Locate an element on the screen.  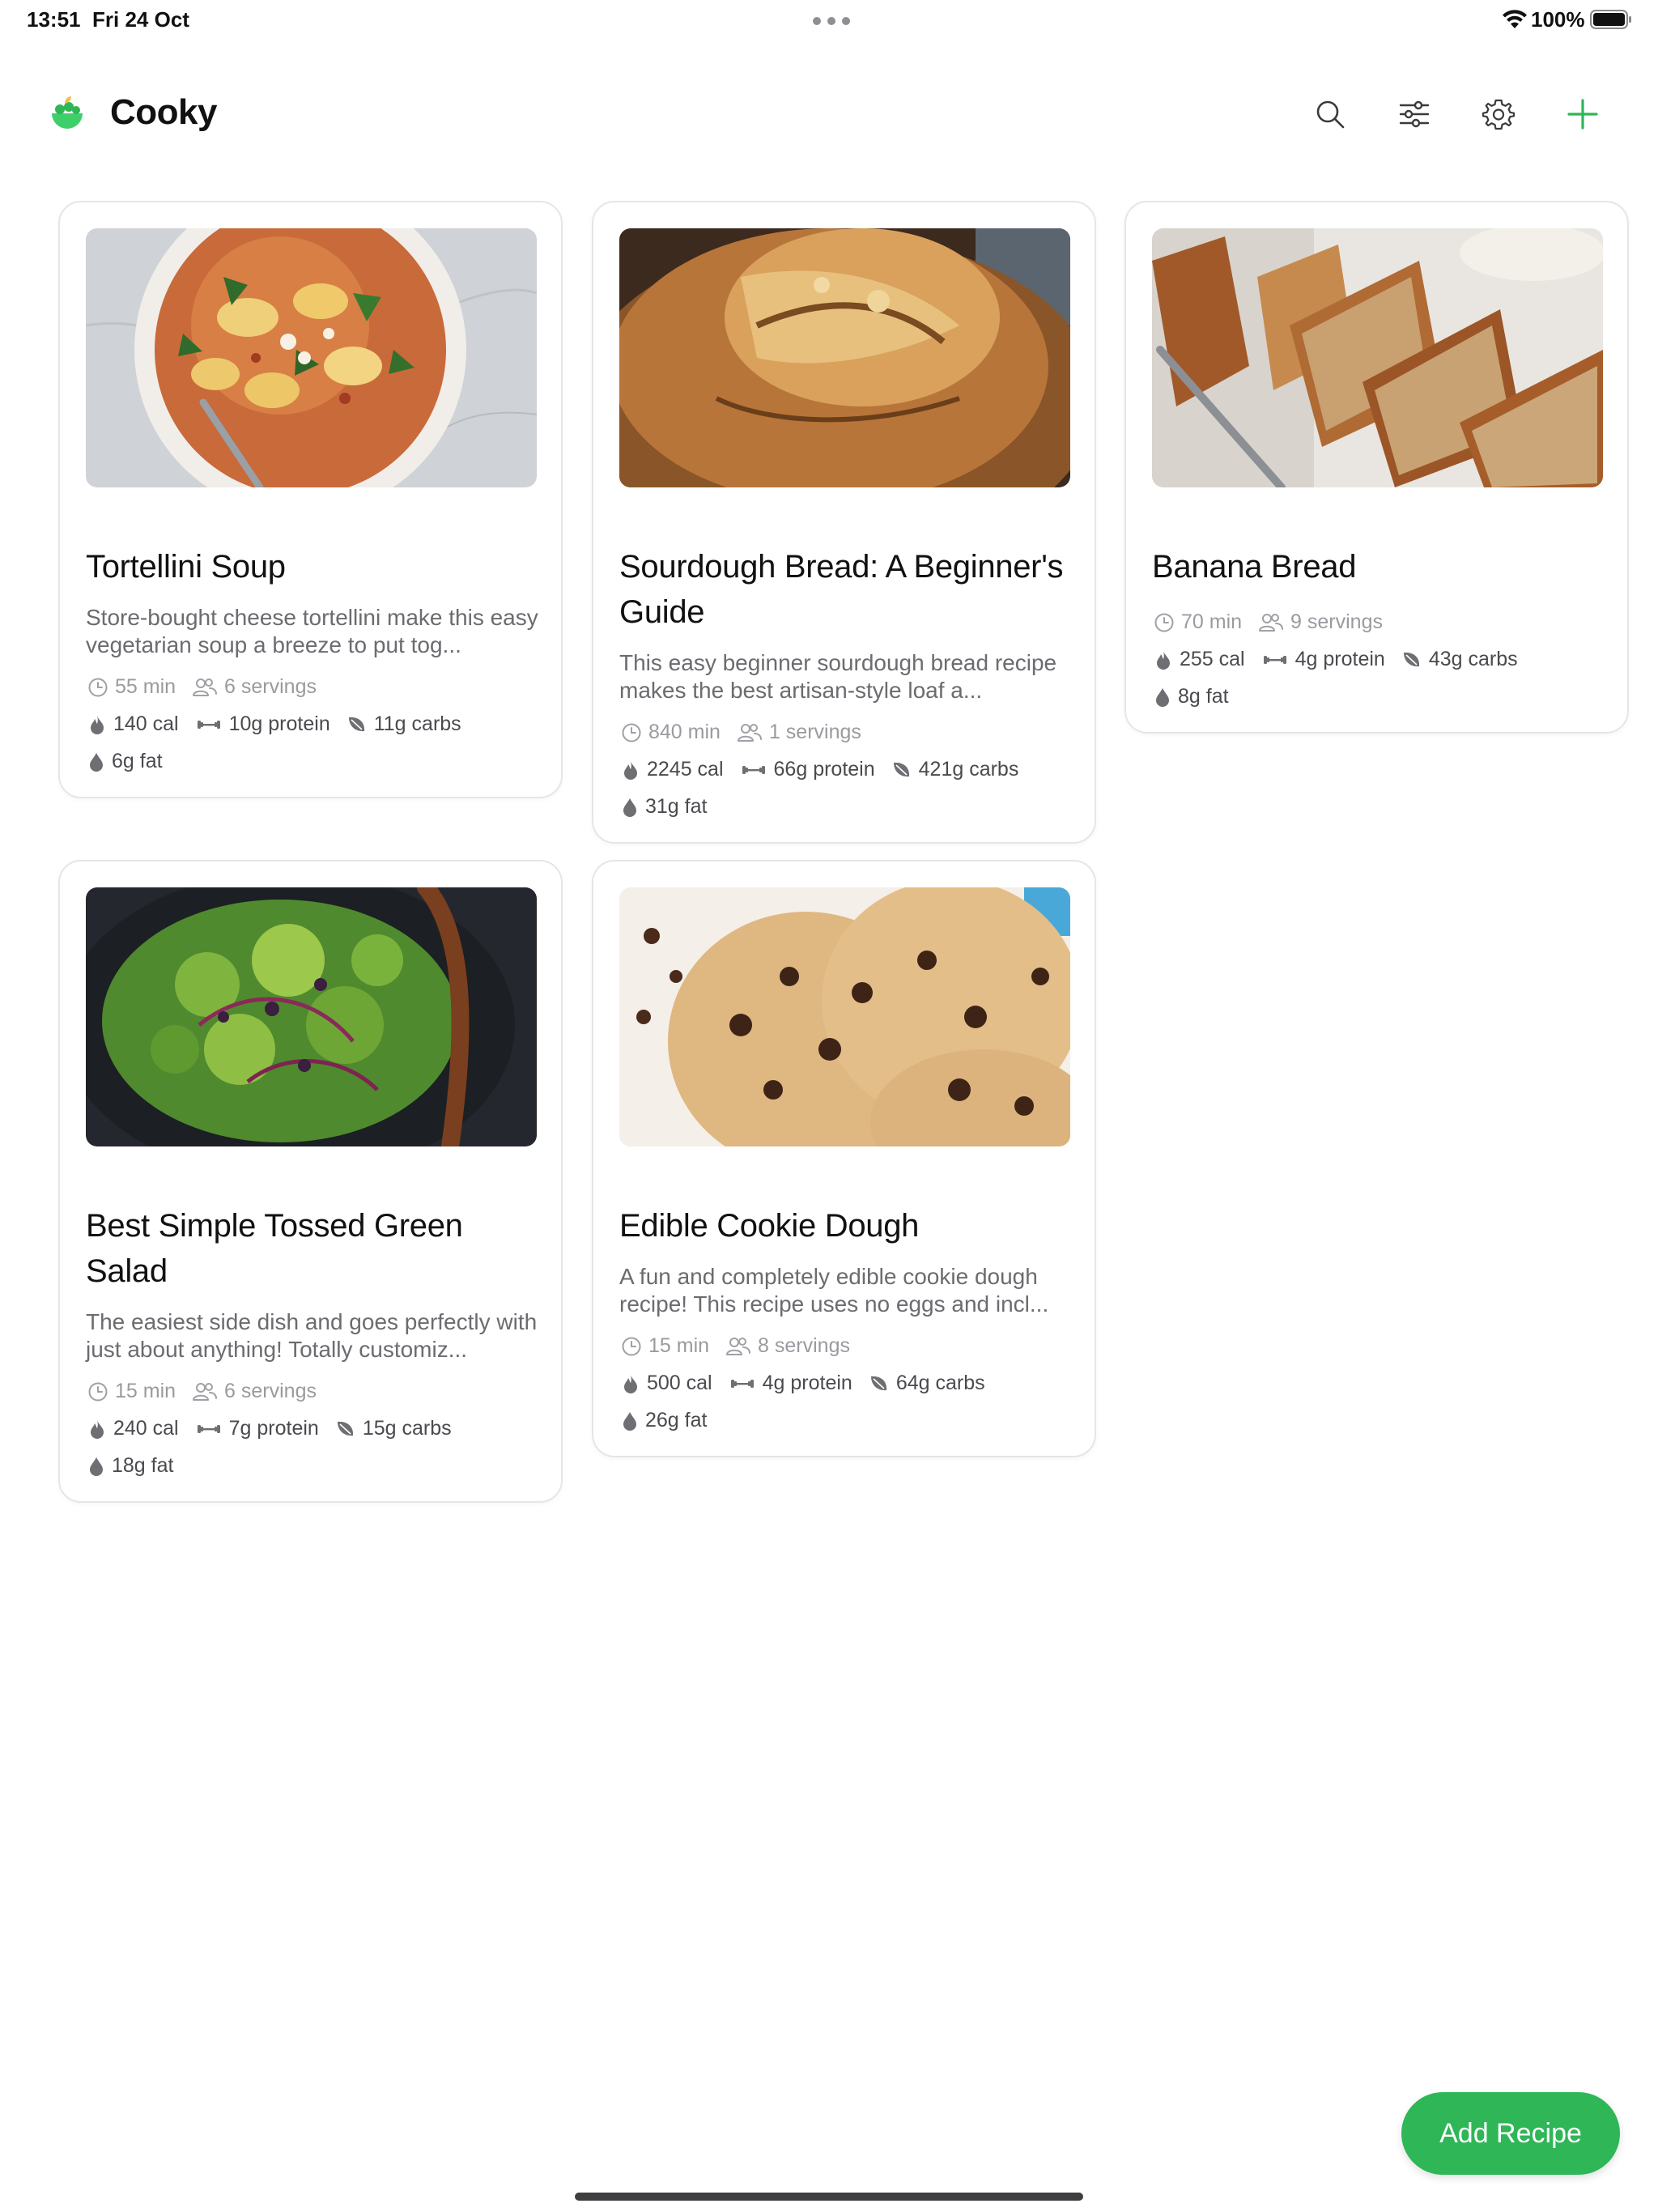
recipe-carbs: 421g carbs is located at coordinates (968, 770).